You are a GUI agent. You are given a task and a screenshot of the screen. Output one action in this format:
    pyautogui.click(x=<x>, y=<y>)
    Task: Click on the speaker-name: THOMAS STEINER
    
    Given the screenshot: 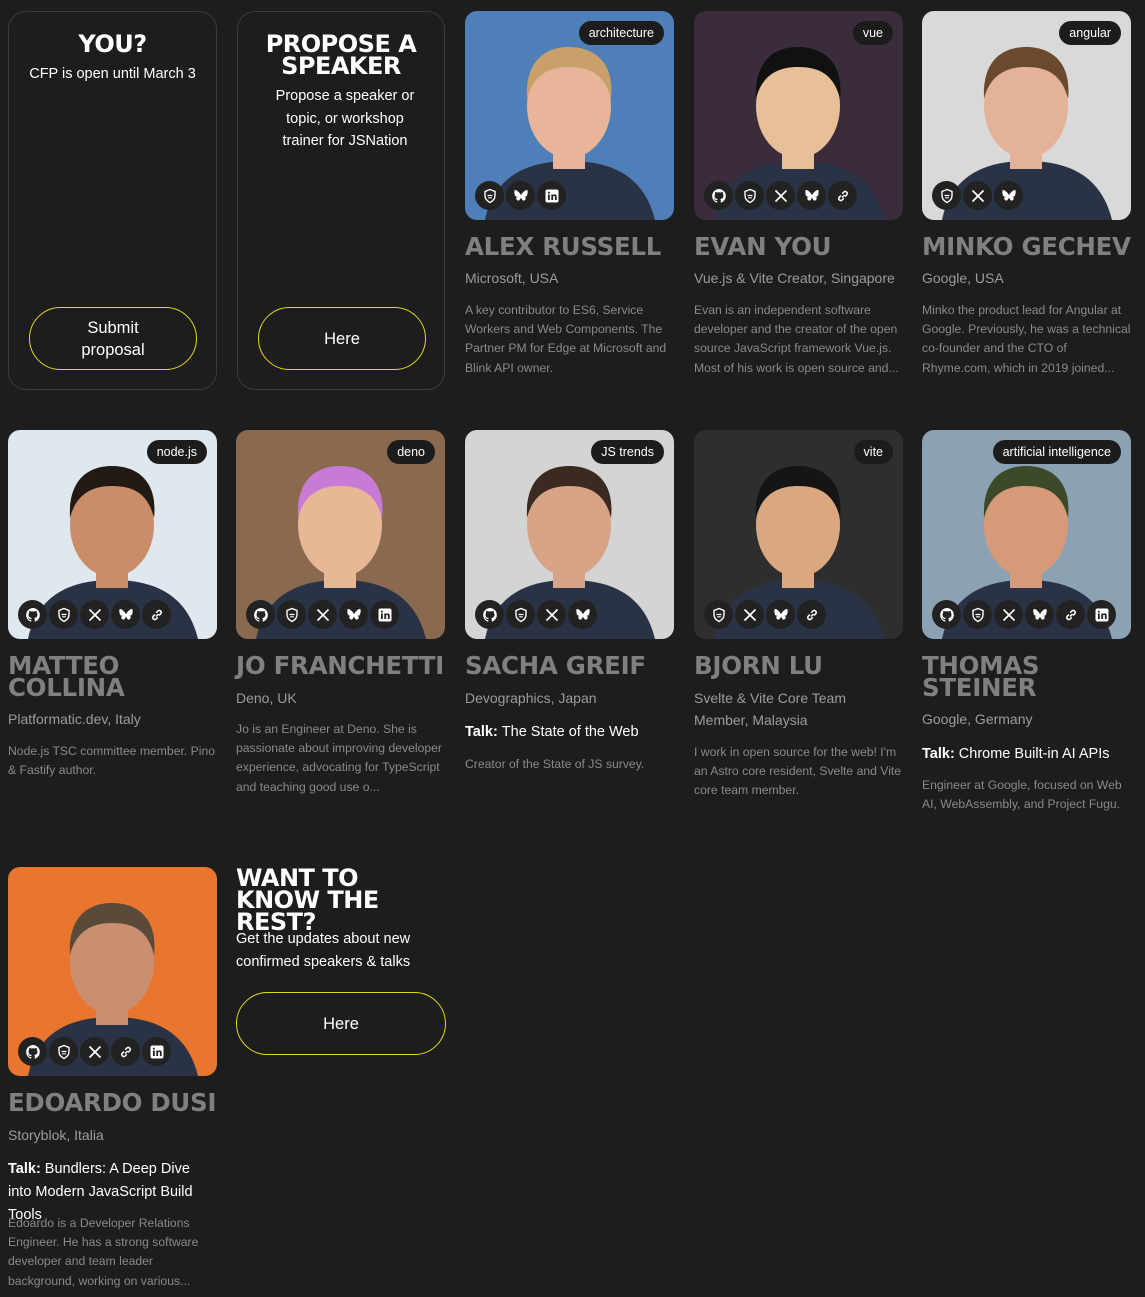 What is the action you would take?
    pyautogui.click(x=981, y=676)
    